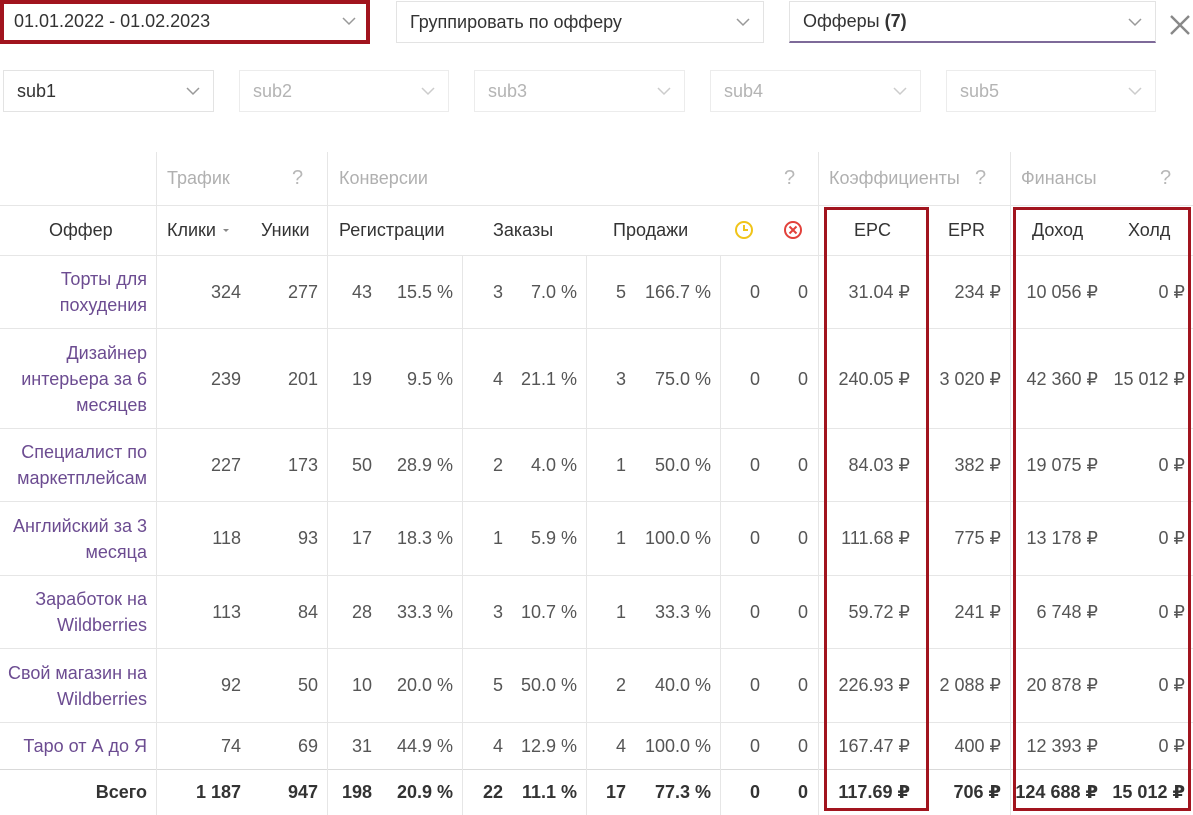 The width and height of the screenshot is (1193, 815). I want to click on cell-reg-pct: 20.9 %, so click(424, 792).